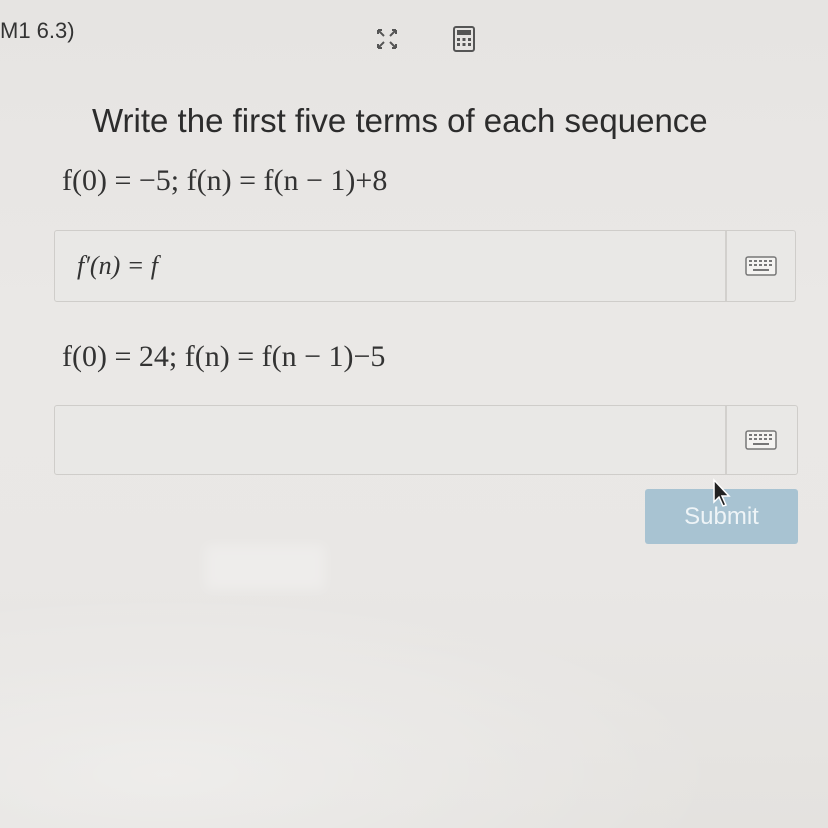 Image resolution: width=828 pixels, height=828 pixels. I want to click on expand-arrows-icon, so click(387, 39).